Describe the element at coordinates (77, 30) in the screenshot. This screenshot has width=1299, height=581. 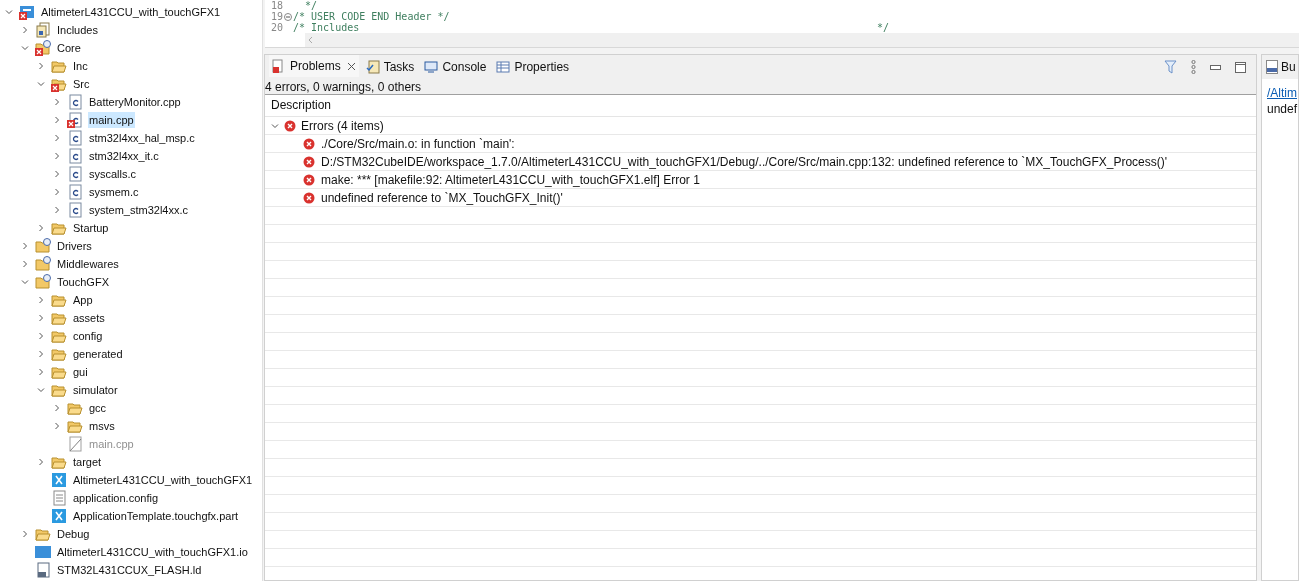
I see `tree-item: Includes` at that location.